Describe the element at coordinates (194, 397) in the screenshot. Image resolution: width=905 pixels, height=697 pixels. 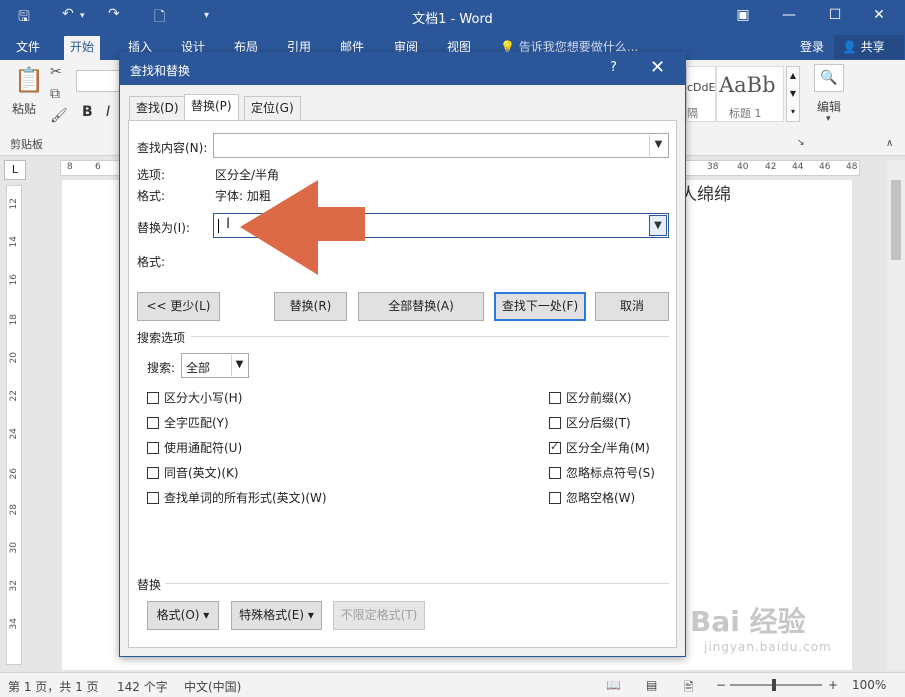
I see `match-case-checkbox: 区分大小写(H)` at that location.